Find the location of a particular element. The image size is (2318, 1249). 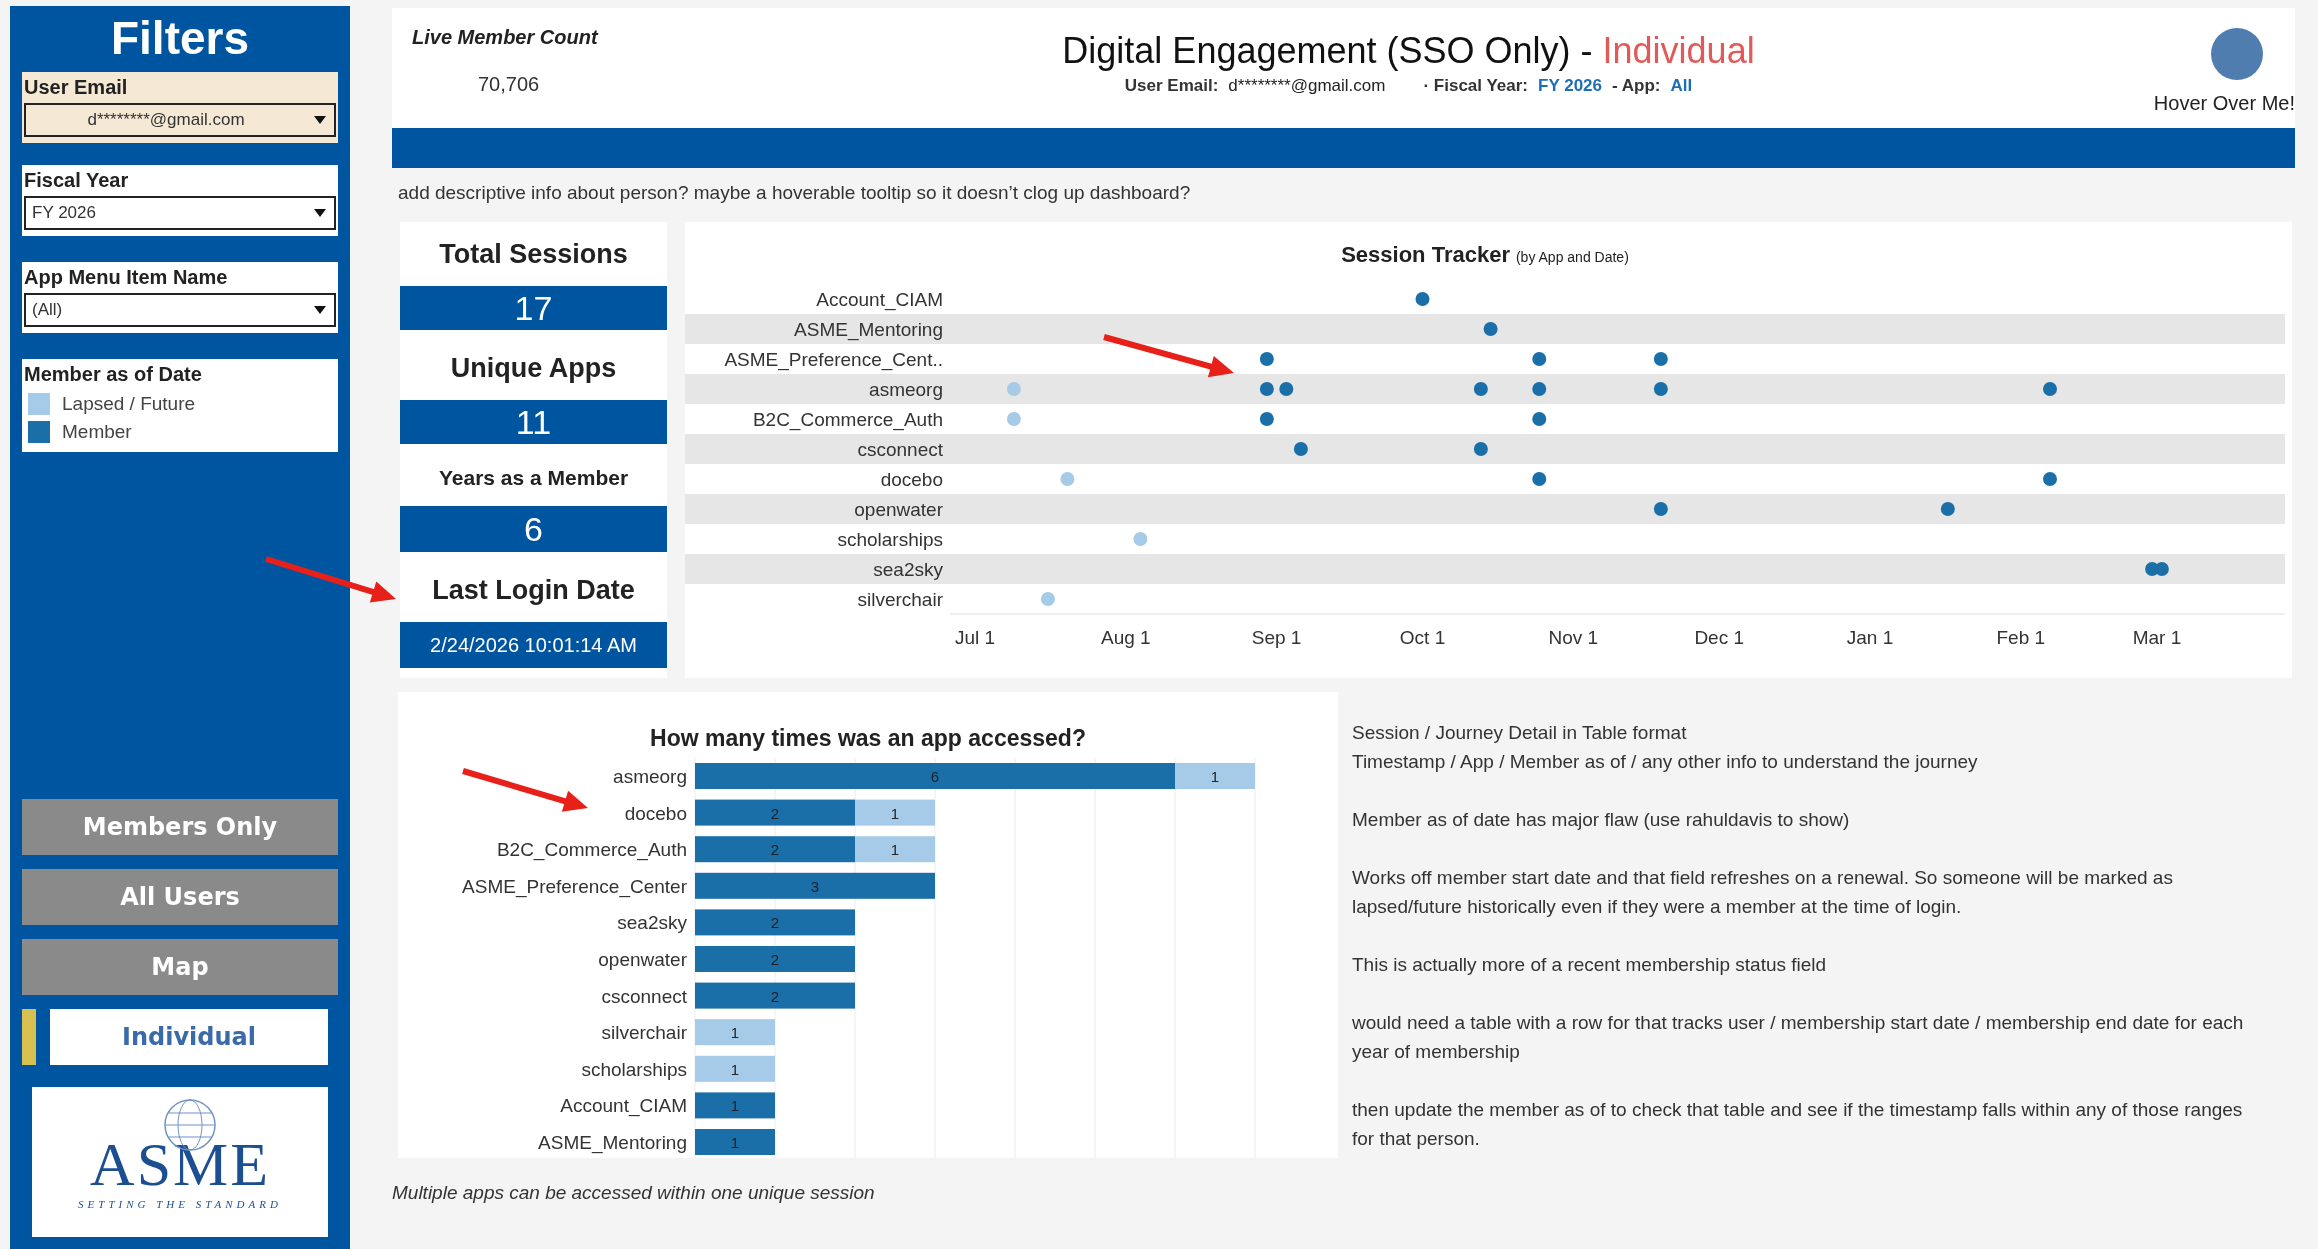

axis-label: Jan 1 is located at coordinates (1870, 637).